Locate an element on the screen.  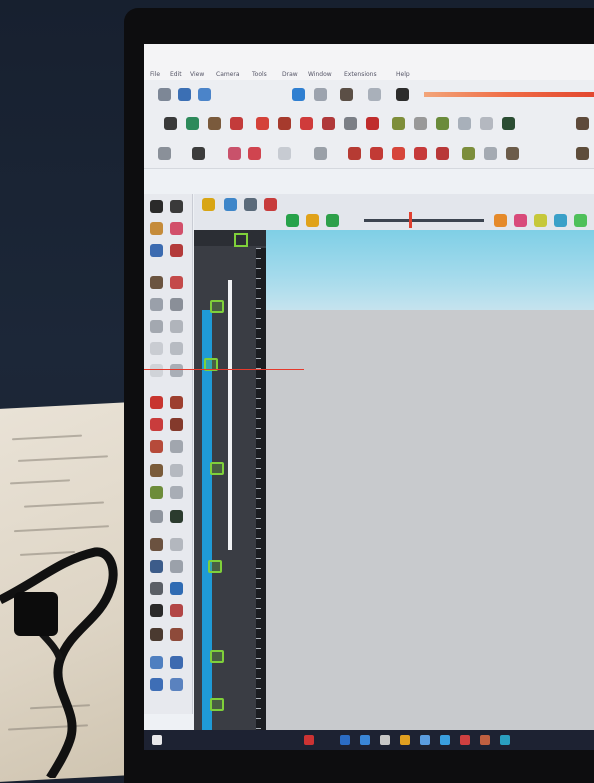
wireframe-icon is located at coordinates (176, 684).